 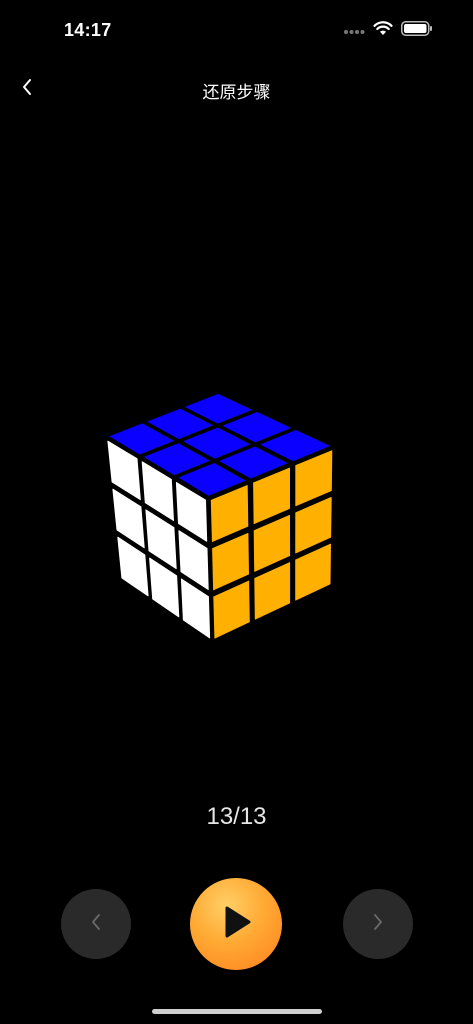 What do you see at coordinates (88, 30) in the screenshot?
I see `status-time: 14:17` at bounding box center [88, 30].